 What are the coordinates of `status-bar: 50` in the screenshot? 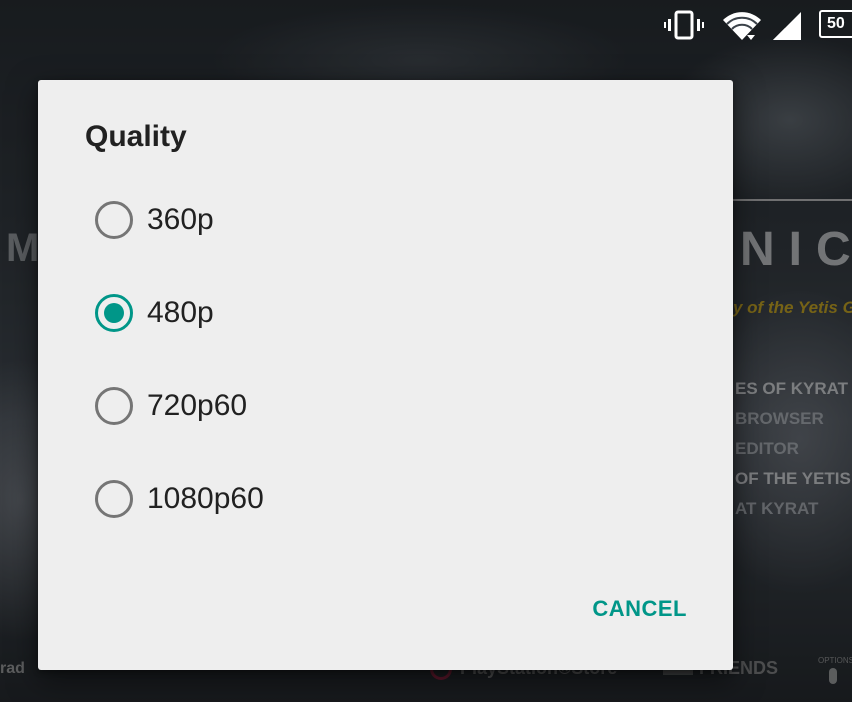 It's located at (426, 25).